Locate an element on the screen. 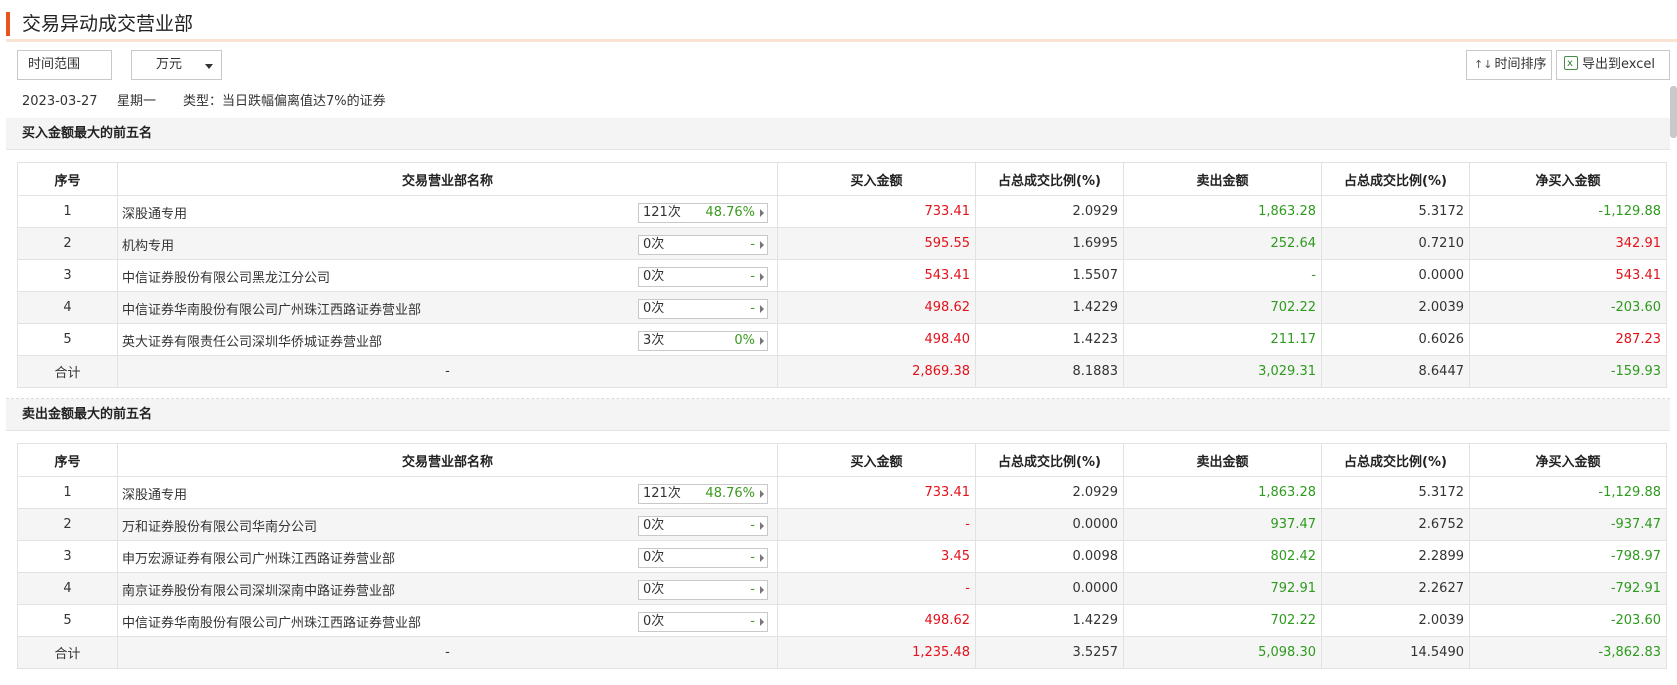 The width and height of the screenshot is (1677, 685). branch-name-link: 南京证券股份有限公司深圳深南中路证券营业部 is located at coordinates (258, 589).